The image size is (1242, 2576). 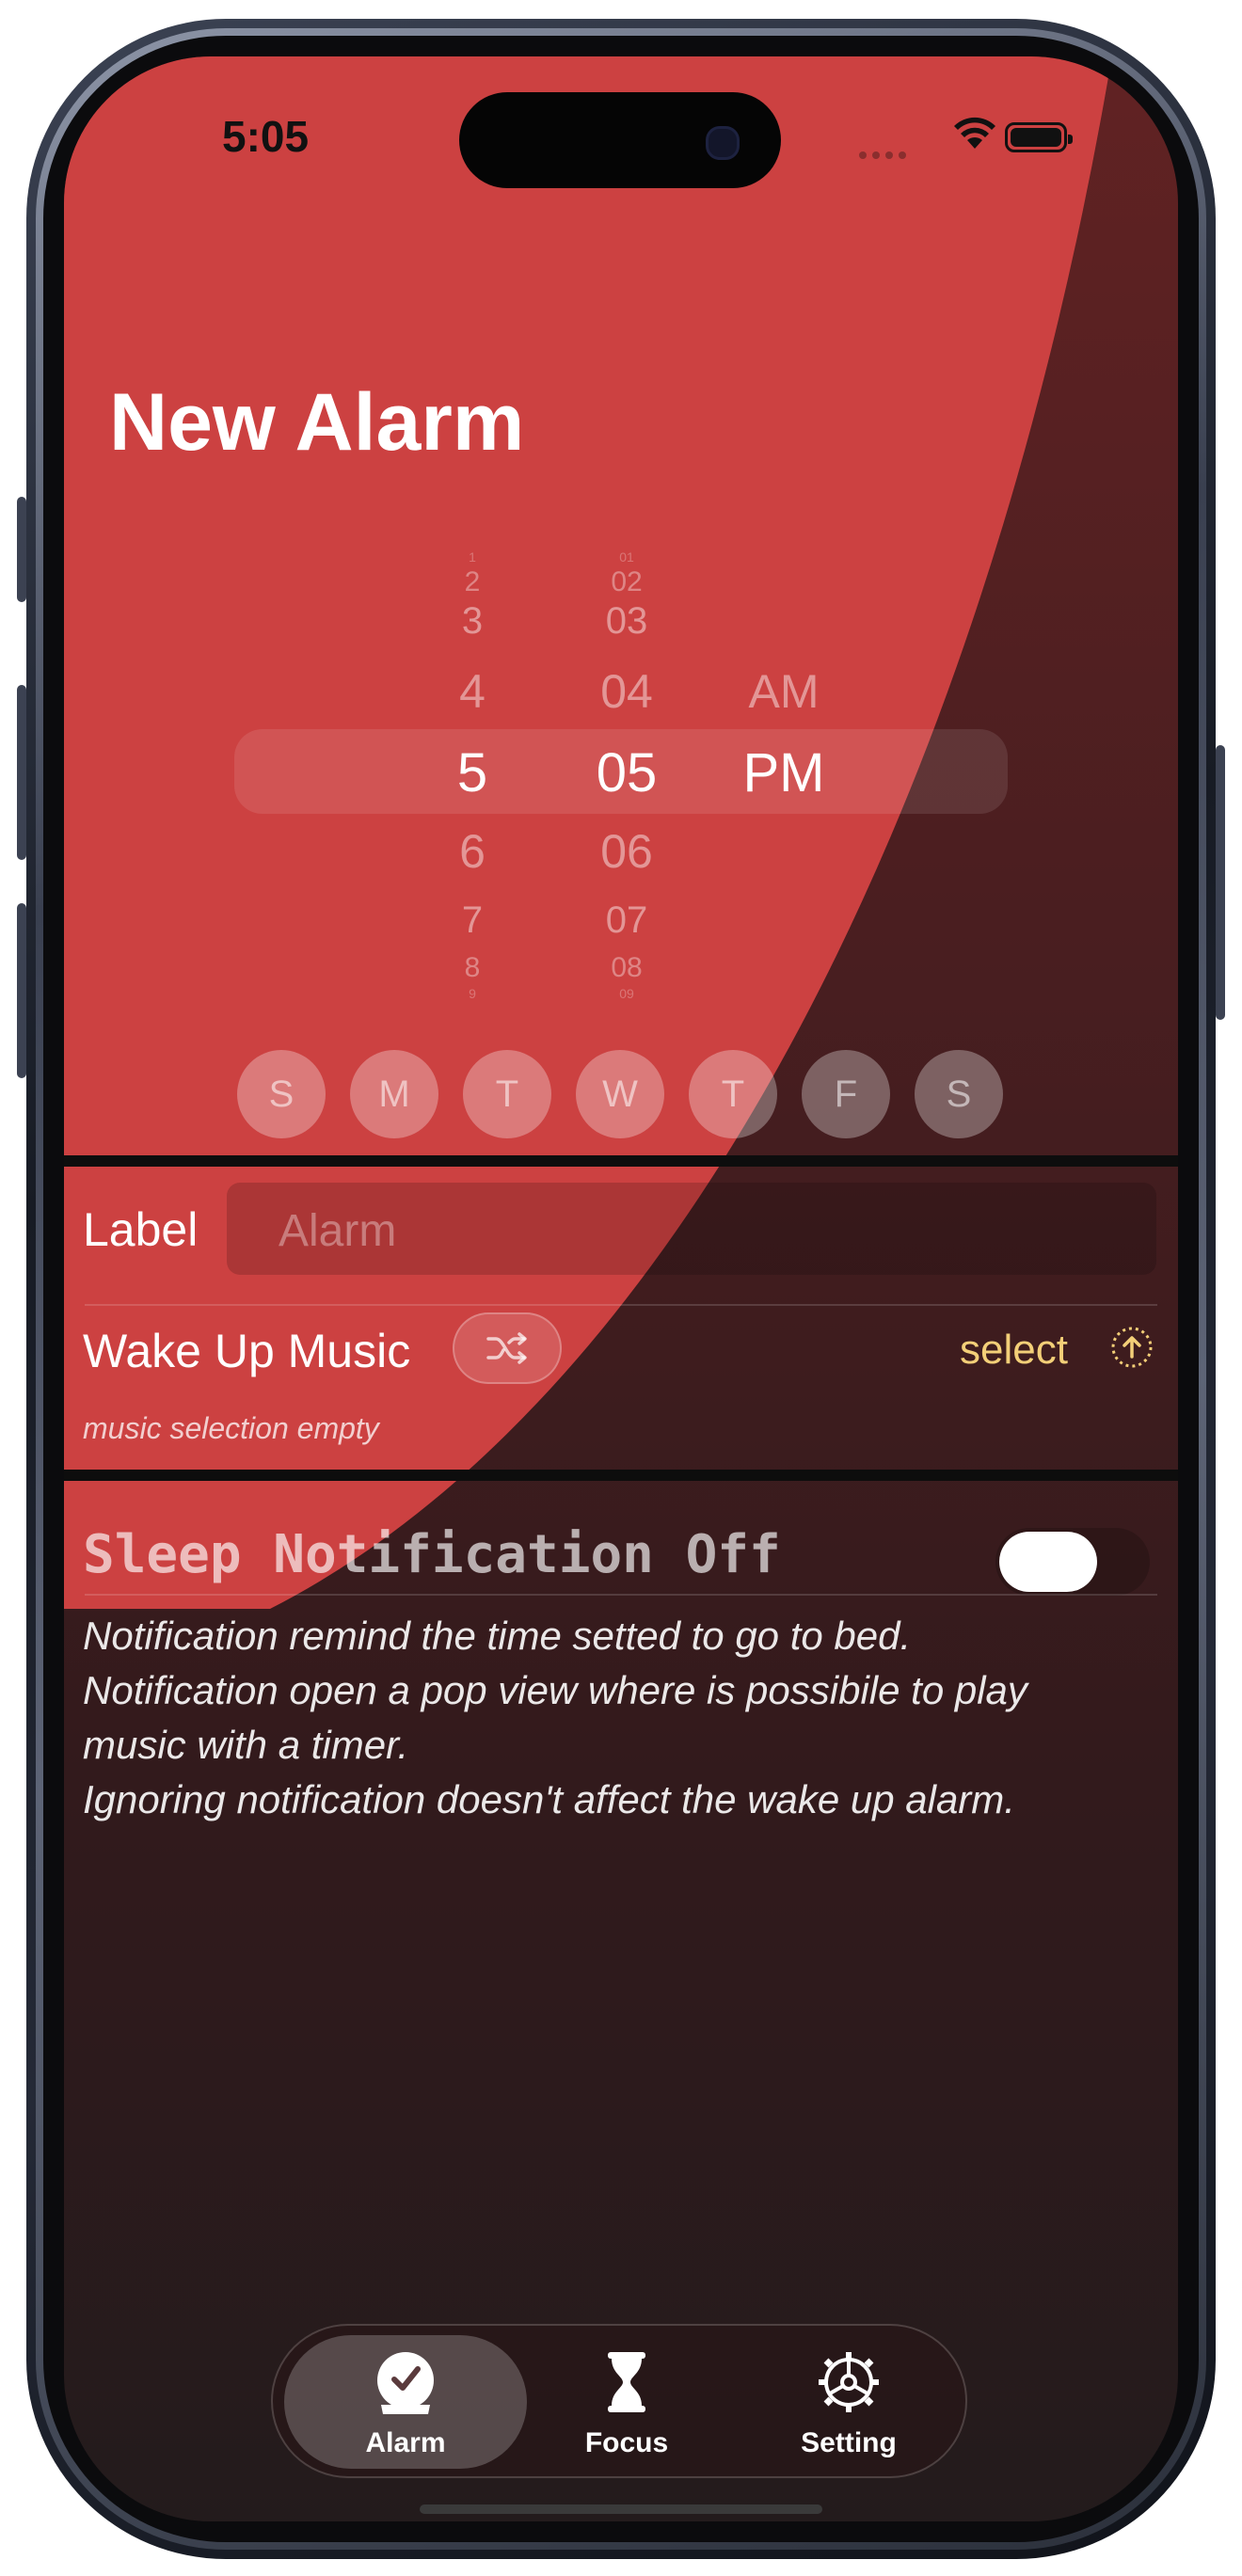 I want to click on tab-setting: Setting, so click(x=849, y=2401).